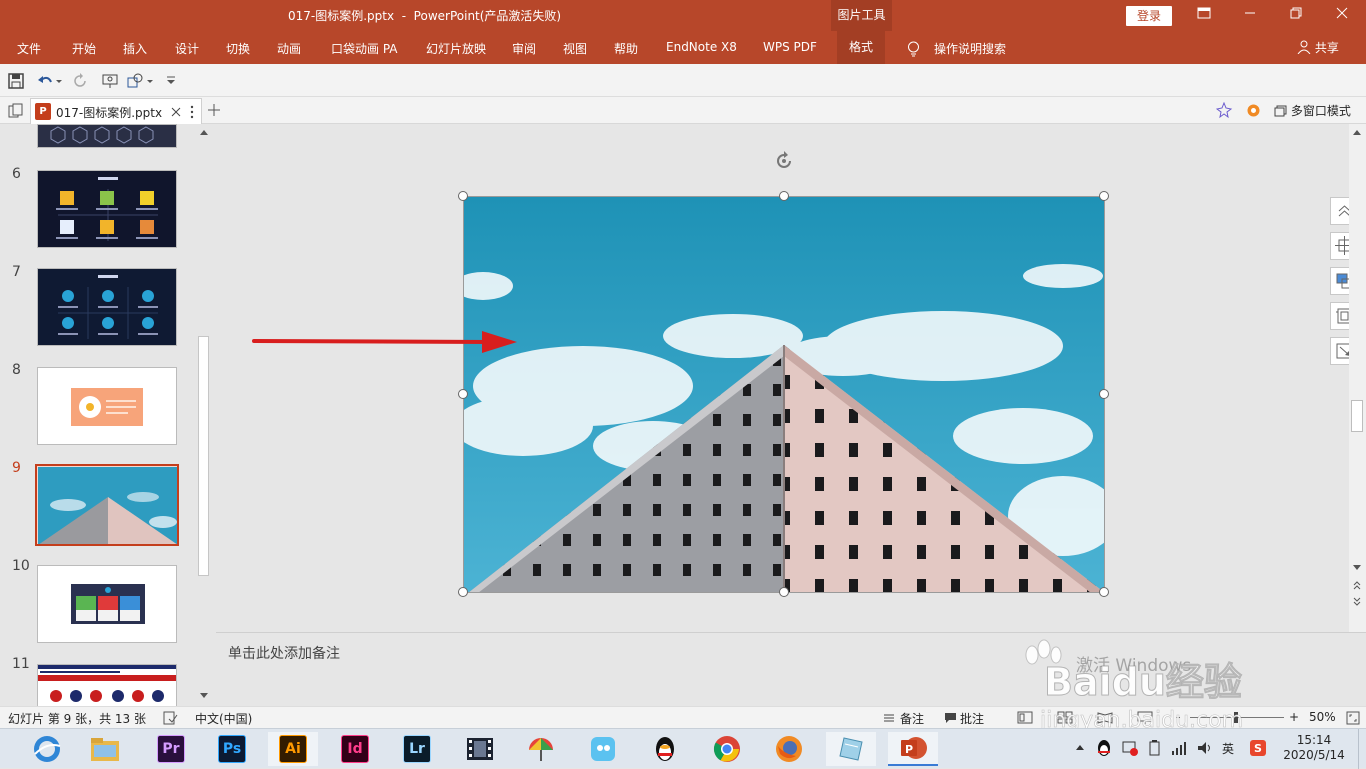  I want to click on tab-file: 文件, so click(29, 48).